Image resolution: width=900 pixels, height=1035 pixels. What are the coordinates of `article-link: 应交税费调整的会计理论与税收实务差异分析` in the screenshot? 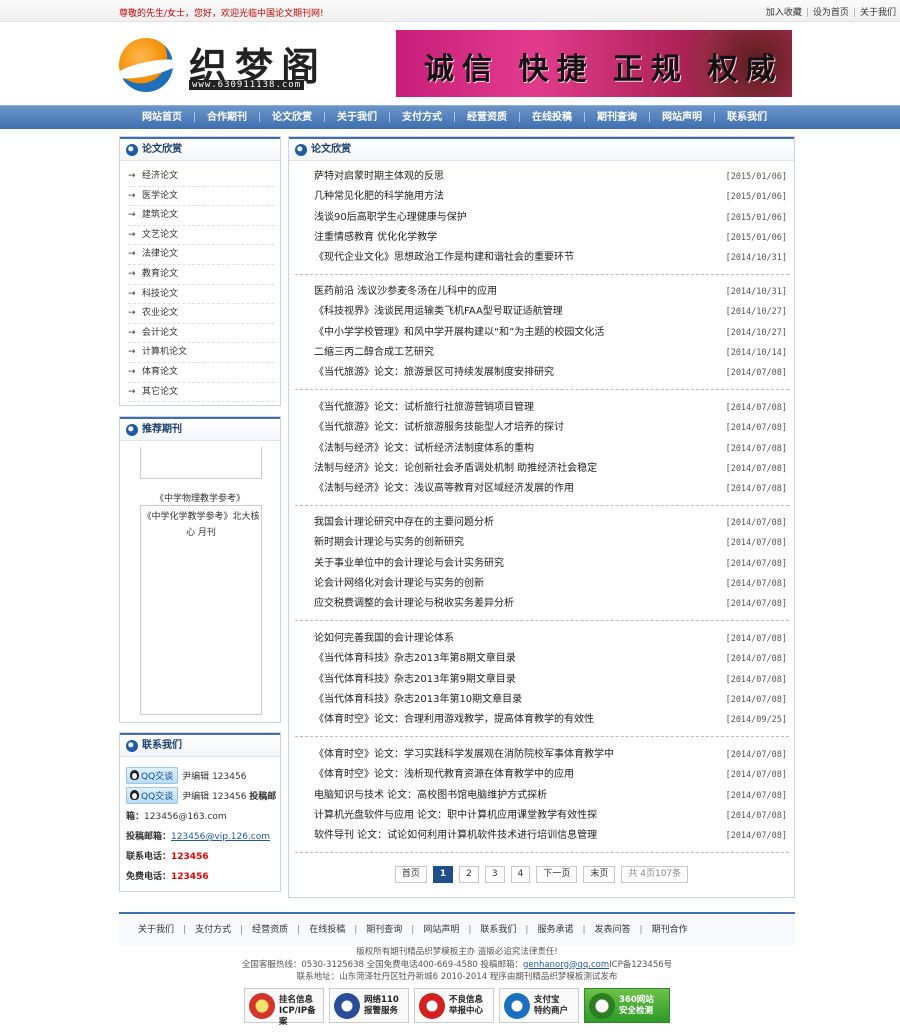 It's located at (414, 604).